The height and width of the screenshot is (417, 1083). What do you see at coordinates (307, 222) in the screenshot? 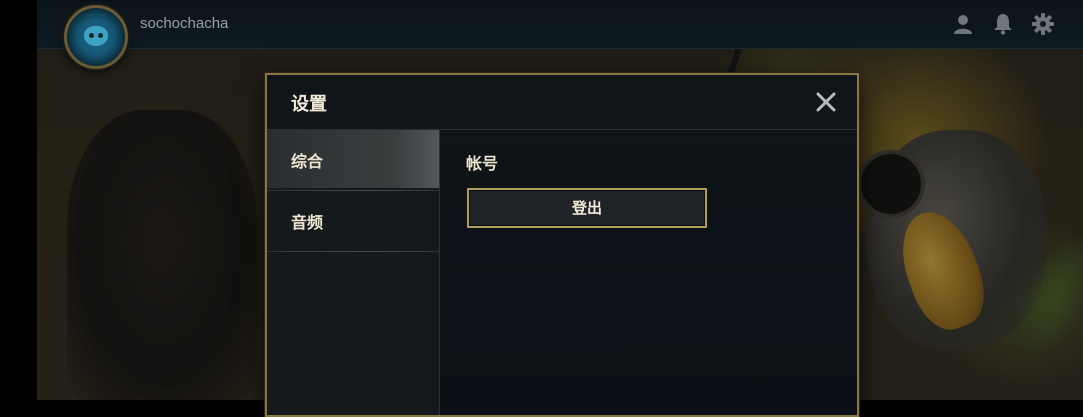
I see `sidebar-item-label: 音频` at bounding box center [307, 222].